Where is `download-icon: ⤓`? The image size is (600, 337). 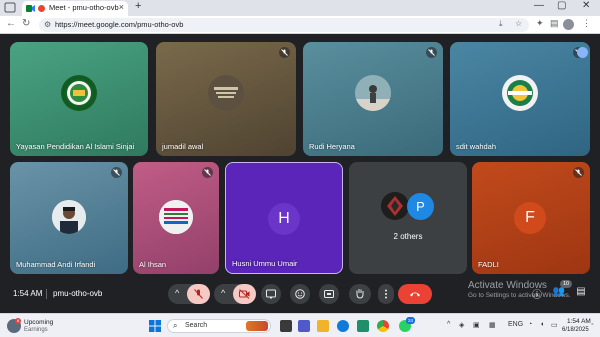 download-icon: ⤓ is located at coordinates (501, 24).